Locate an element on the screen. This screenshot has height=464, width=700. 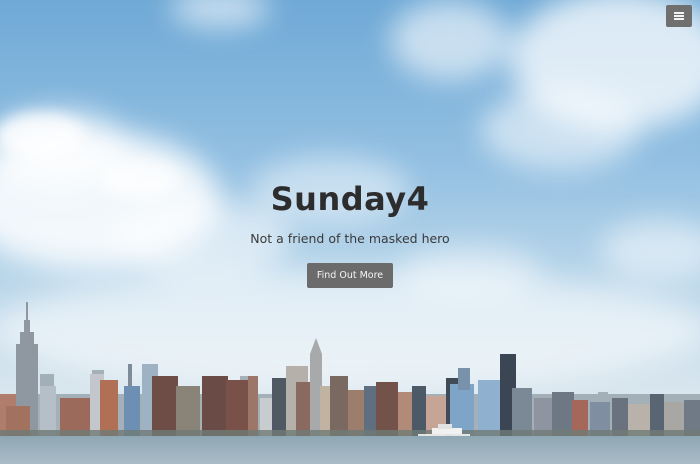
find-out-more-button: Find Out More is located at coordinates (350, 275).